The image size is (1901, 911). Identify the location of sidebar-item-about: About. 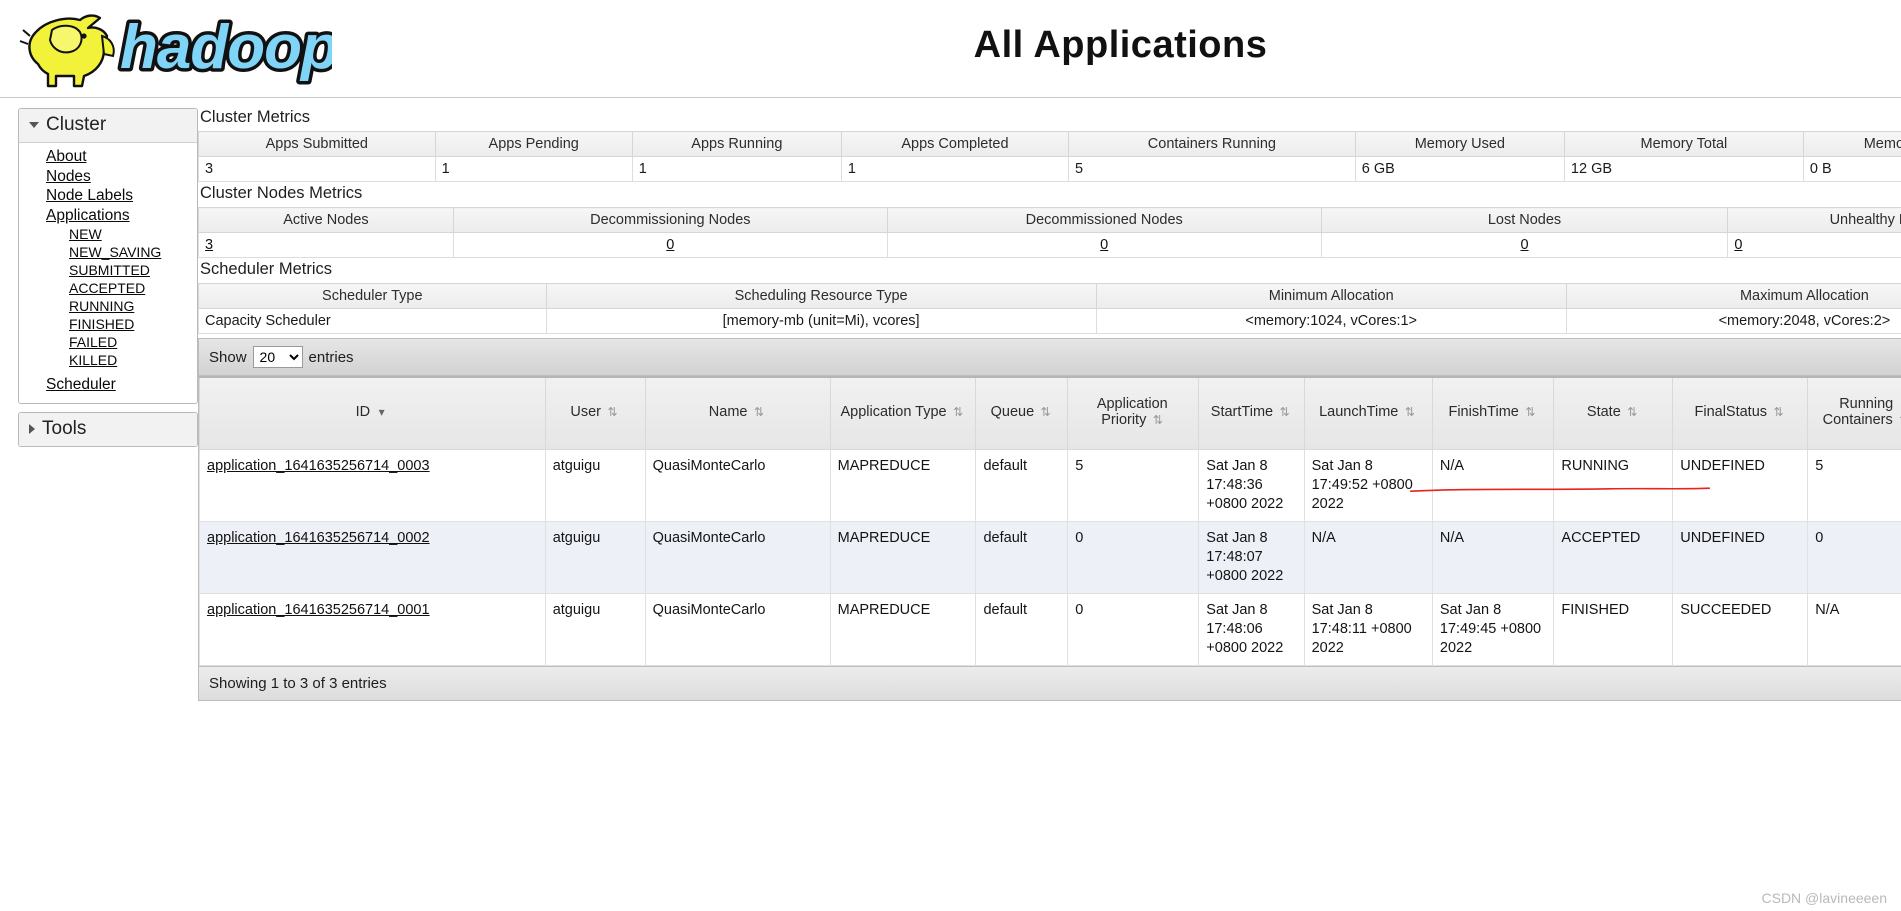
(108, 157).